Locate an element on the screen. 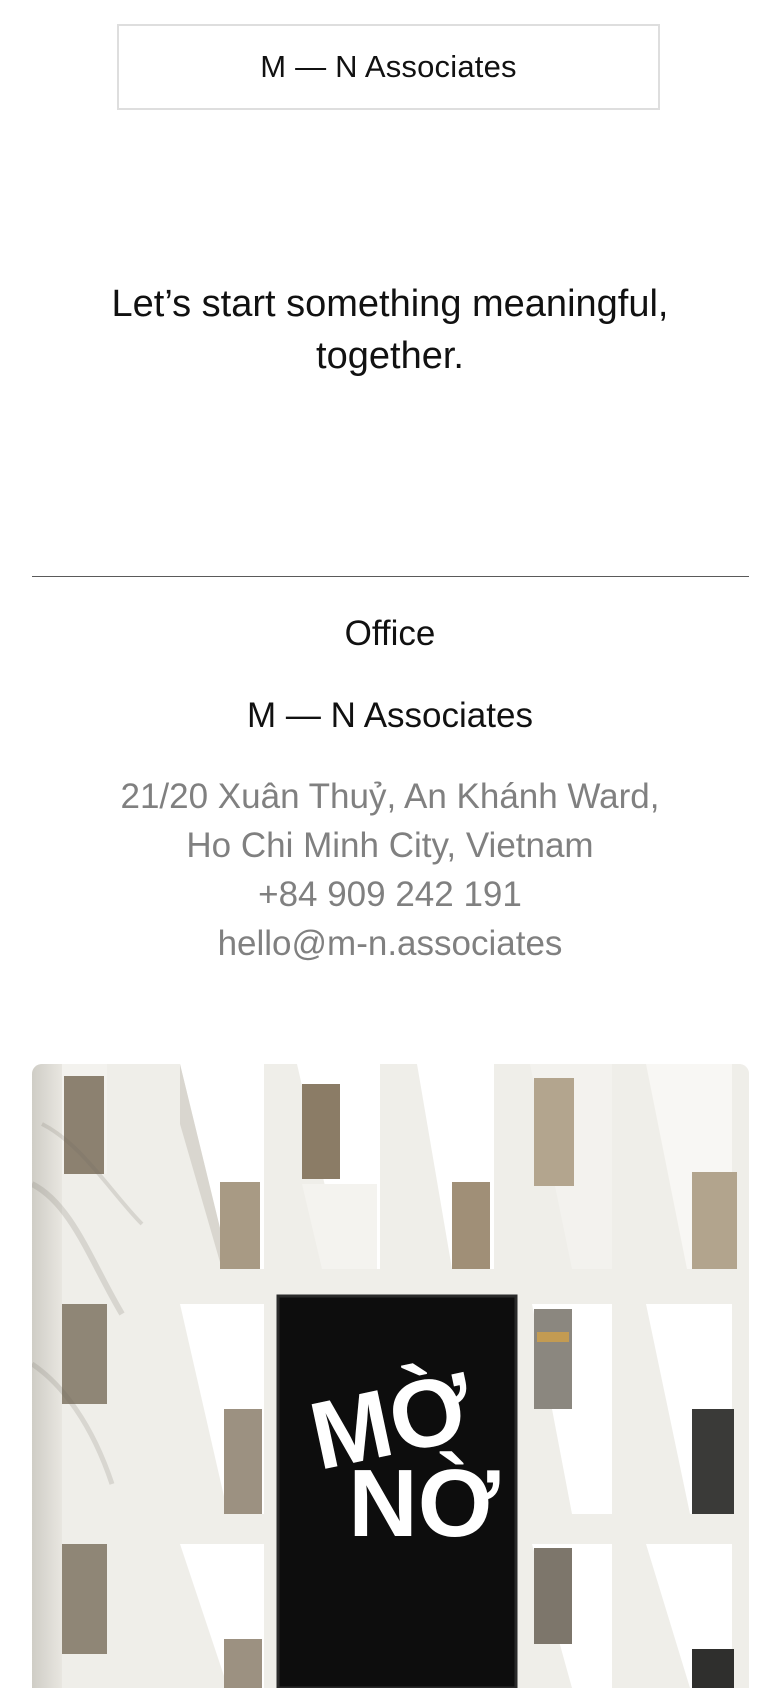 Image resolution: width=780 pixels, height=1688 pixels. office-heading: Office is located at coordinates (390, 633).